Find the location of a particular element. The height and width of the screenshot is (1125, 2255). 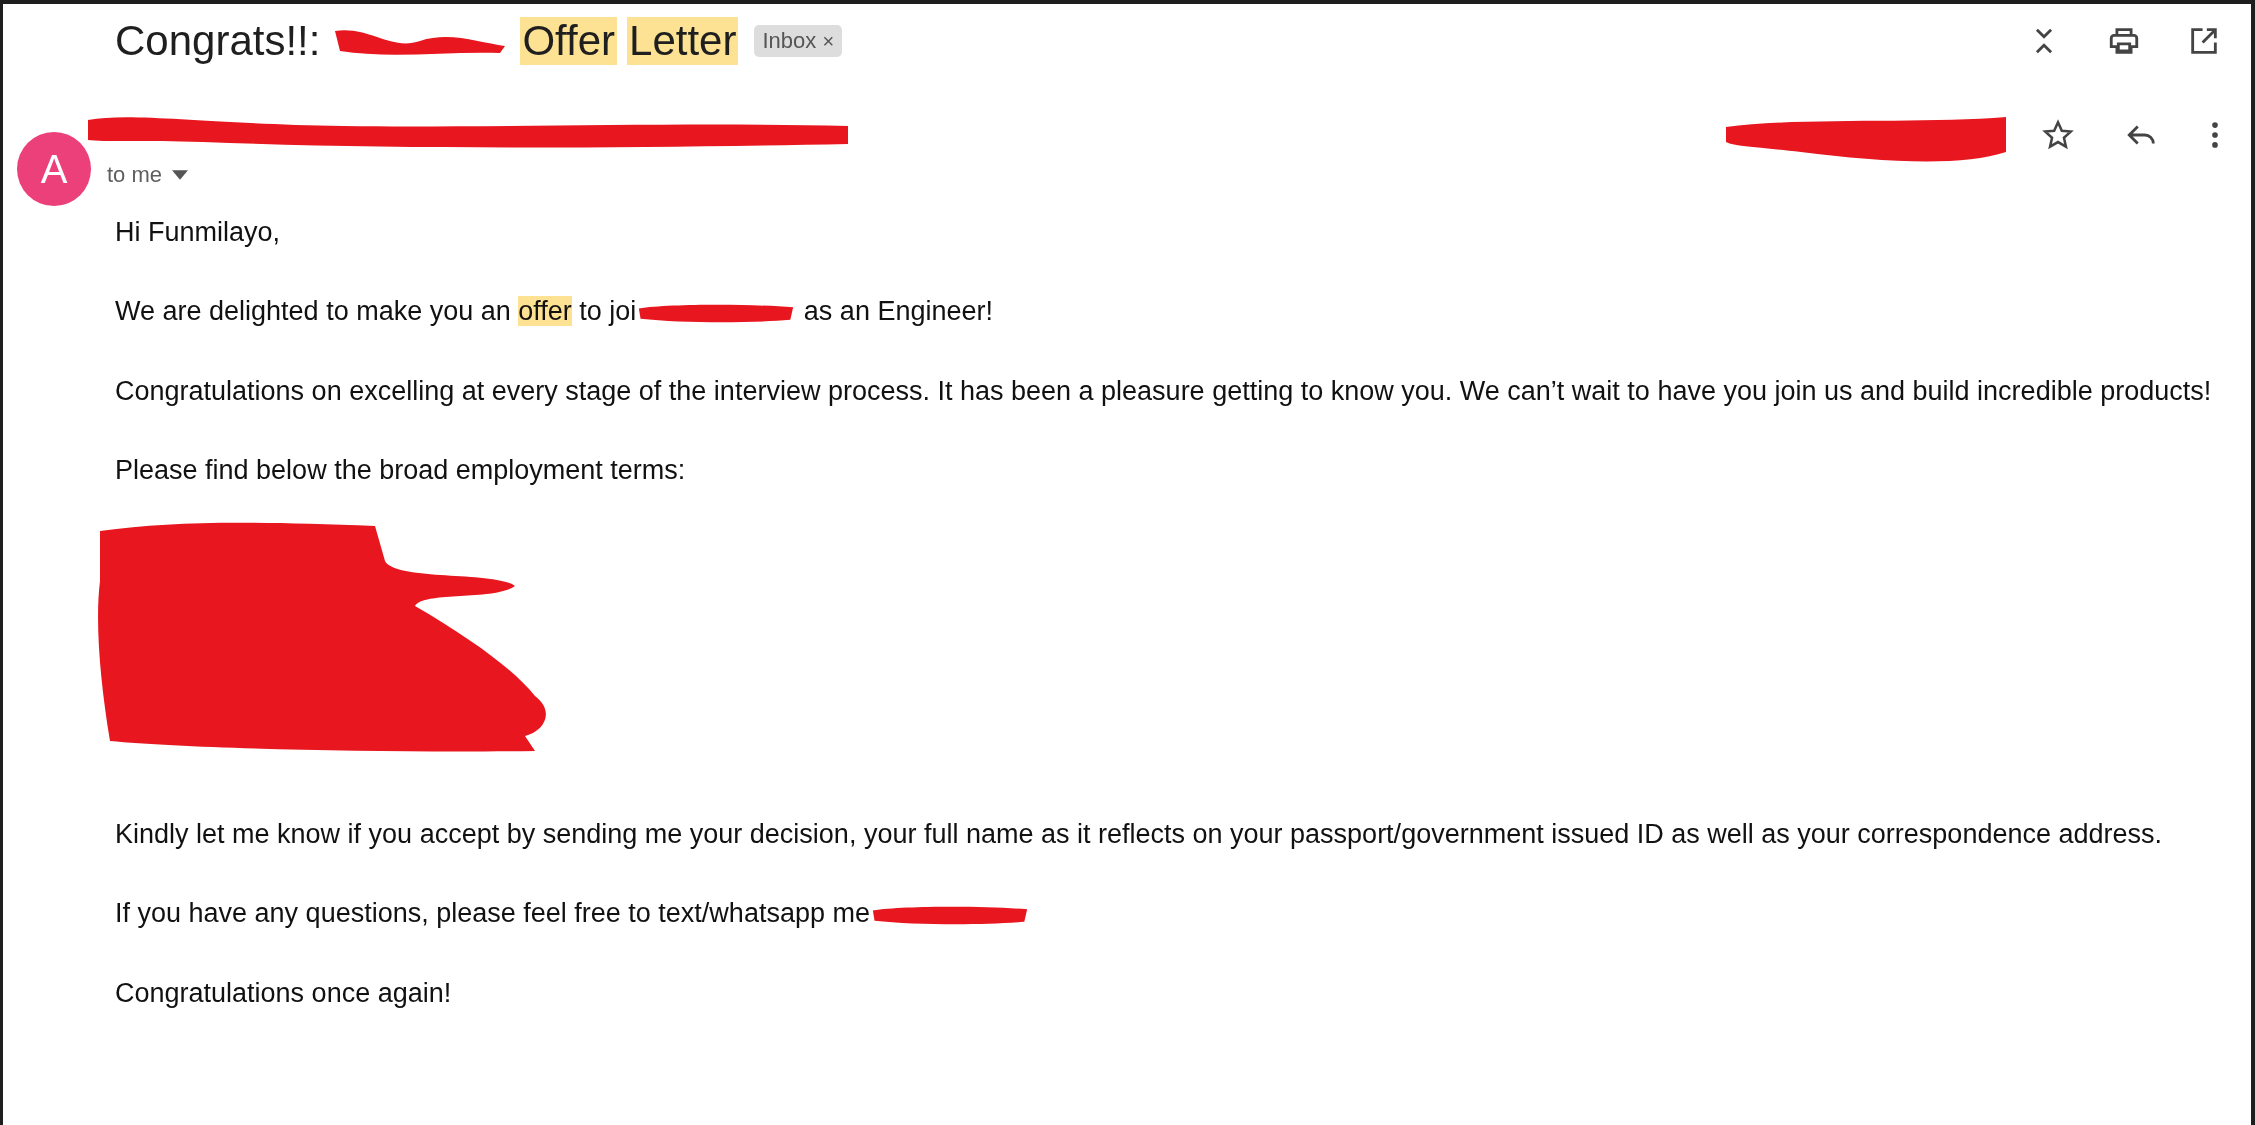

recipient-text: to me is located at coordinates (135, 175).